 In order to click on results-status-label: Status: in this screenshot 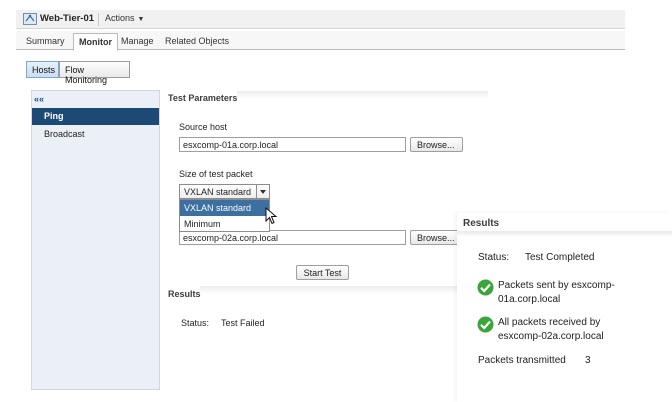, I will do `click(195, 323)`.